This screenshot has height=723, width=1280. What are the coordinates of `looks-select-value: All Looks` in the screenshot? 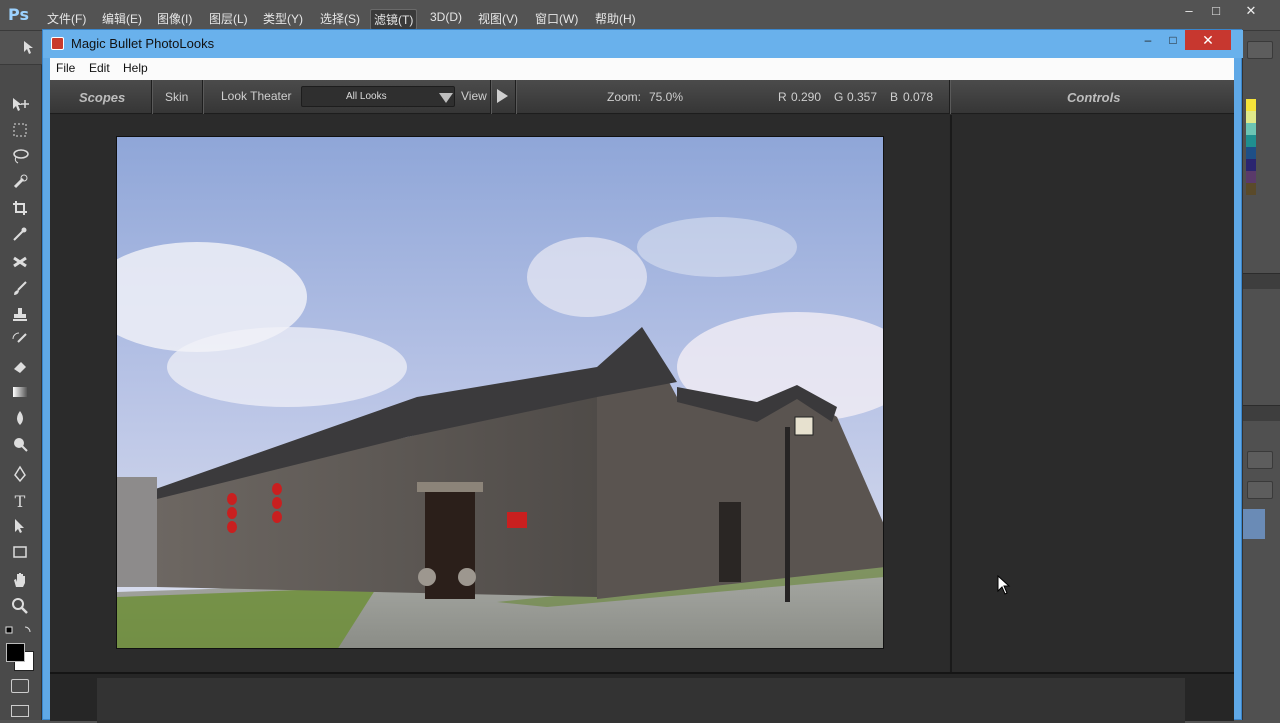 It's located at (366, 96).